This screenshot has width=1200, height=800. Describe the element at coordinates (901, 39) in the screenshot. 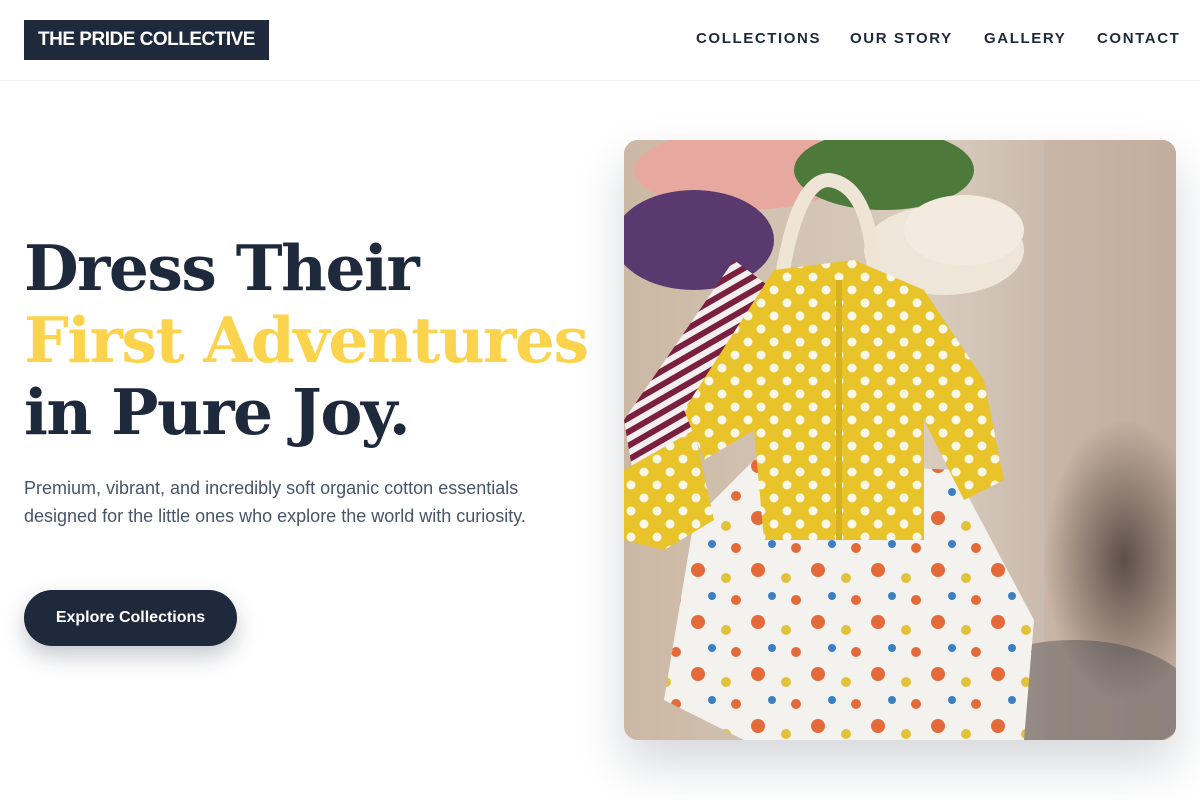

I see `nav-link-our-story: OUR STORY` at that location.